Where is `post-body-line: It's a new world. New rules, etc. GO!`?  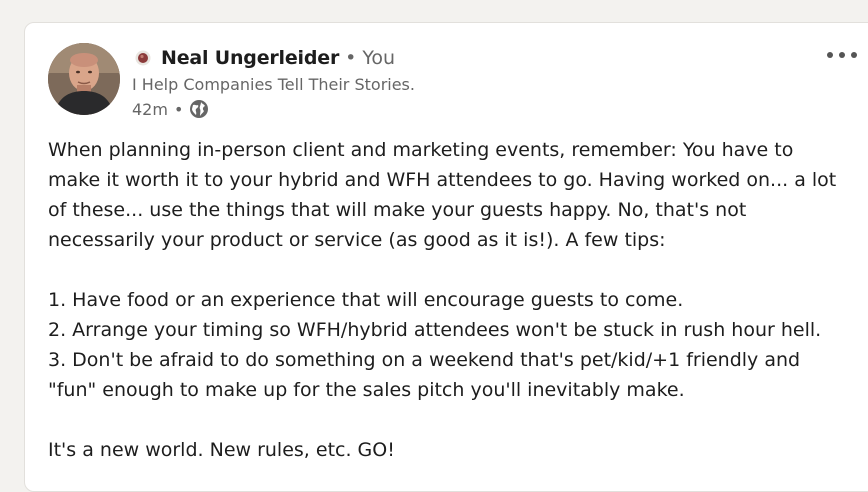
post-body-line: It's a new world. New rules, etc. GO! is located at coordinates (221, 450).